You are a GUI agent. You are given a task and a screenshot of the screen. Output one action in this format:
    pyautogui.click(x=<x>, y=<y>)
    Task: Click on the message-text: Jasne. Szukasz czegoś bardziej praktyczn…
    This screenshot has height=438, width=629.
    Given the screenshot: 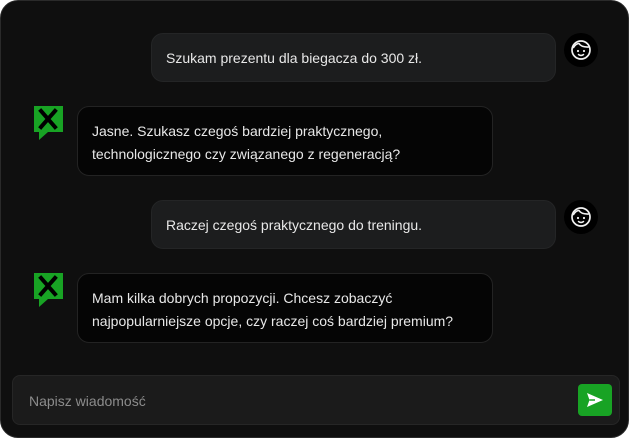 What is the action you would take?
    pyautogui.click(x=246, y=142)
    